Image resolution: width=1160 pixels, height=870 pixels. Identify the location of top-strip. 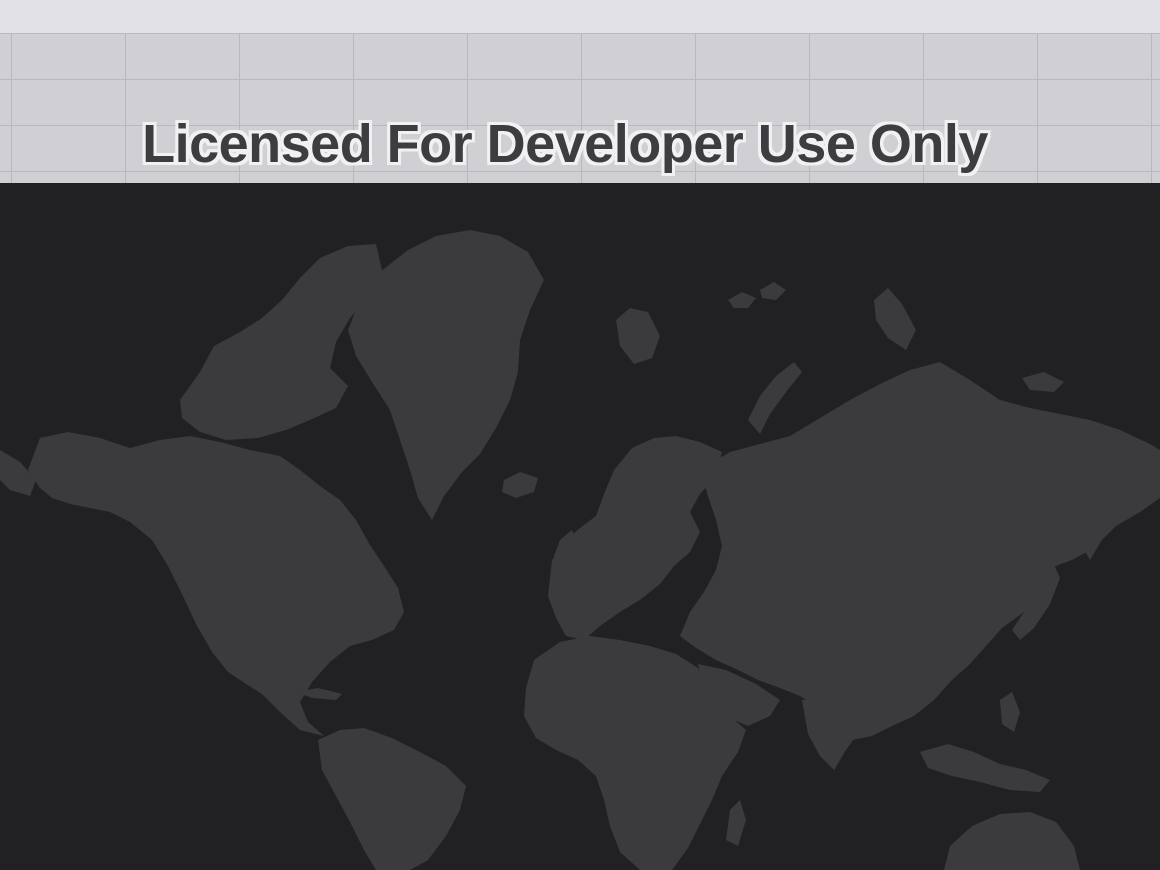
(580, 16).